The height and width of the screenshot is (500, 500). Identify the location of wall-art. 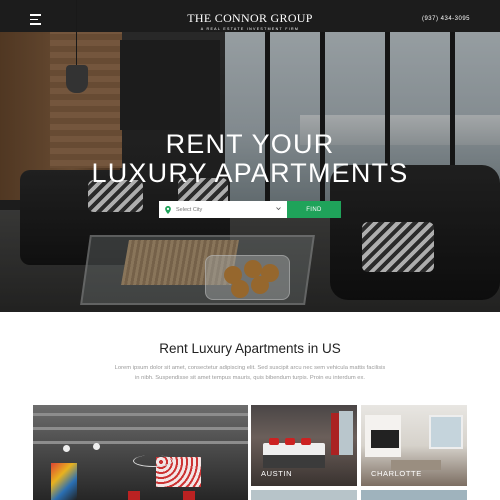
(64, 481).